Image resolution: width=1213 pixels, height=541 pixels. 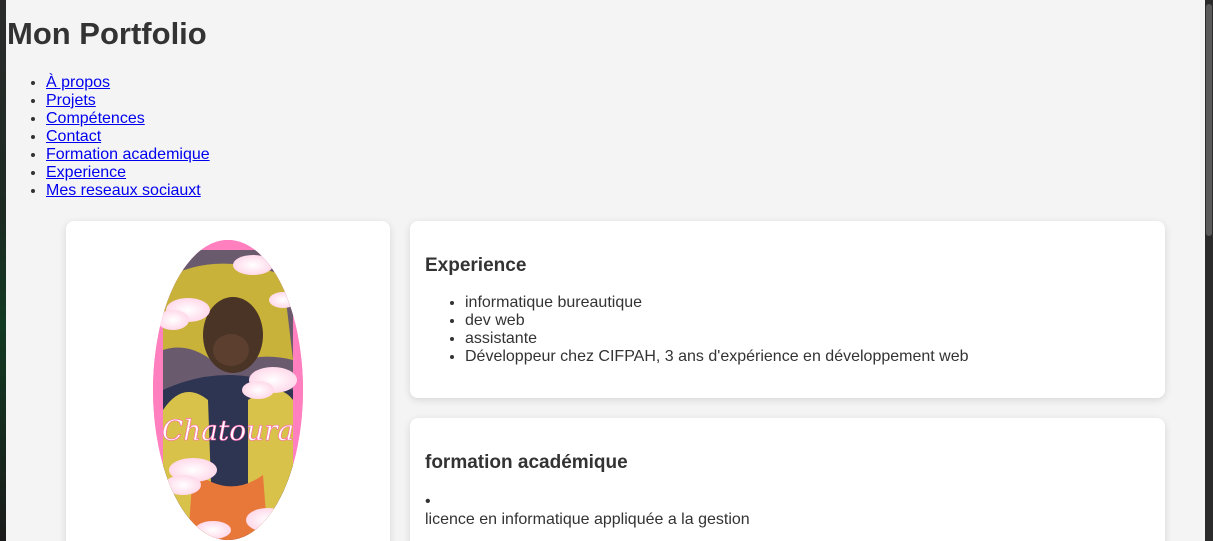 I want to click on nav-link-about: À propos, so click(x=78, y=82).